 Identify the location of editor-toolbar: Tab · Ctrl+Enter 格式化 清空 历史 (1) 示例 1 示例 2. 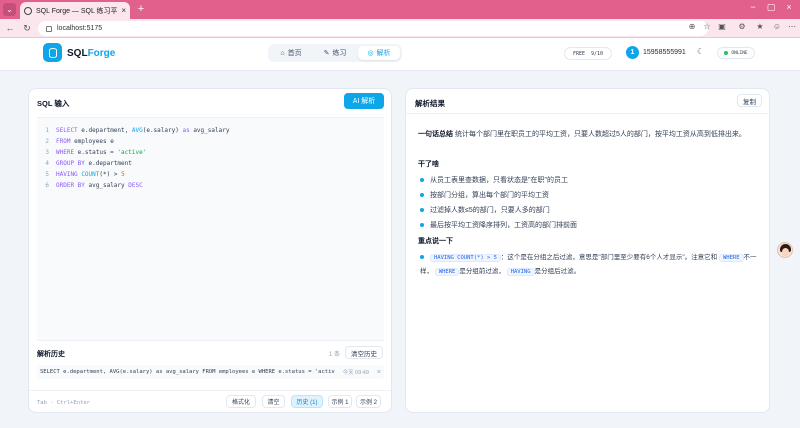
(210, 401).